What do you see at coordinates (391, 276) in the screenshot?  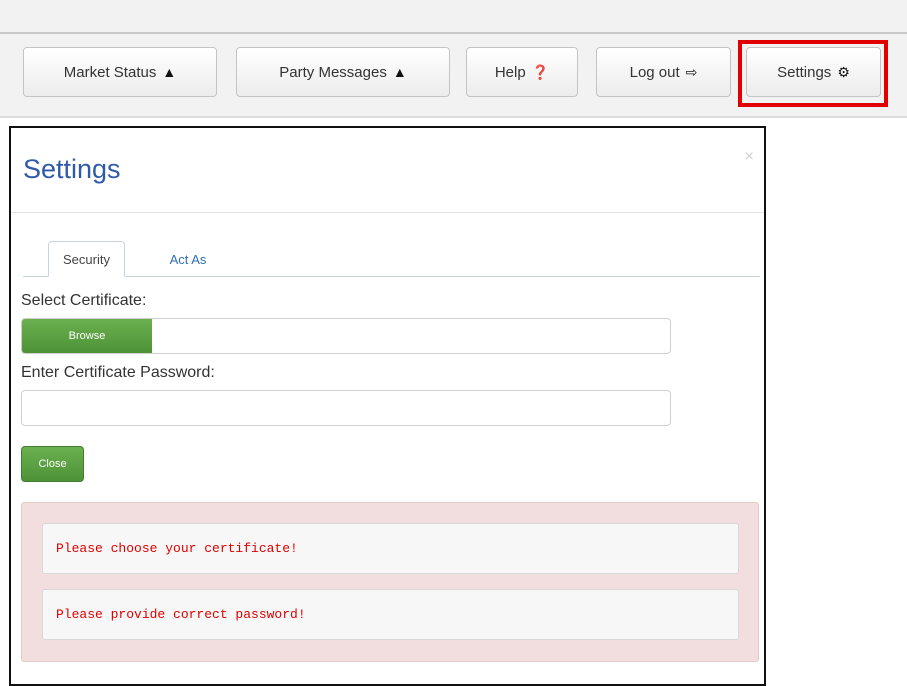 I see `tabs-divider` at bounding box center [391, 276].